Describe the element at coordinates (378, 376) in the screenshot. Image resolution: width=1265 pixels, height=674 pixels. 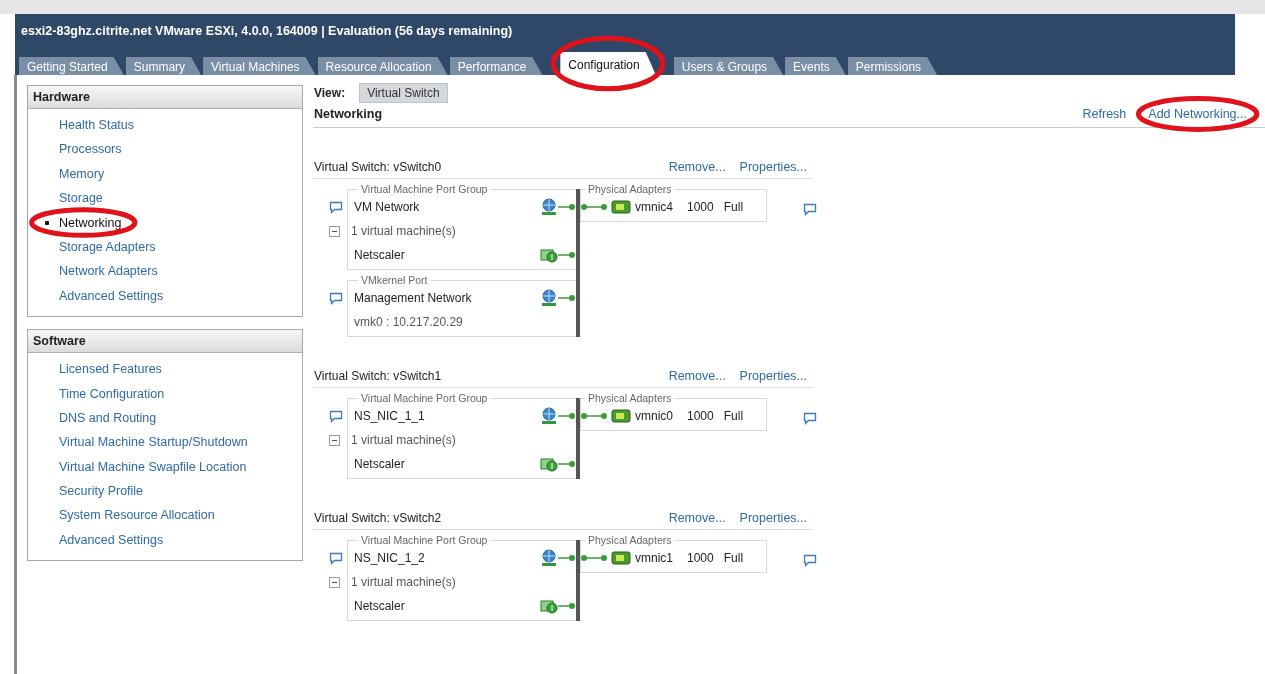
I see `switch-title: Virtual Switch: vSwitch1` at that location.